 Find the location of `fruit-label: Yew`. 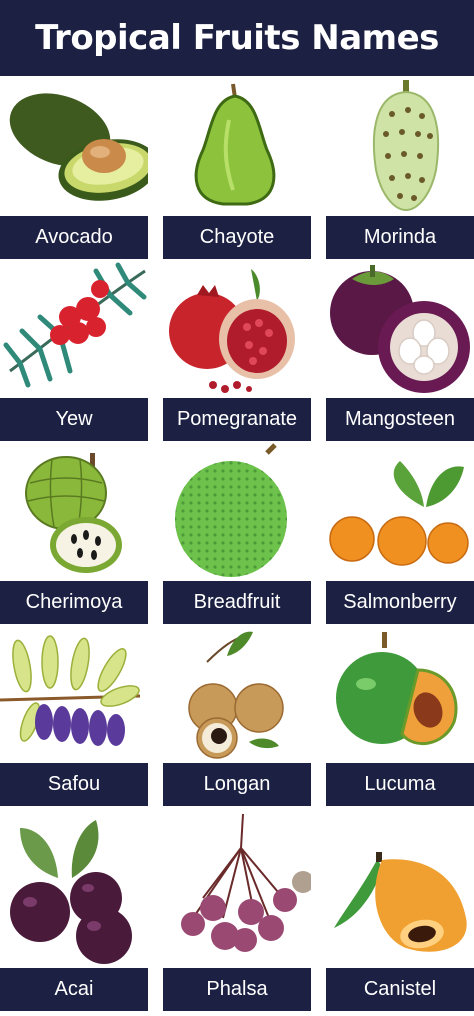

fruit-label: Yew is located at coordinates (74, 419).